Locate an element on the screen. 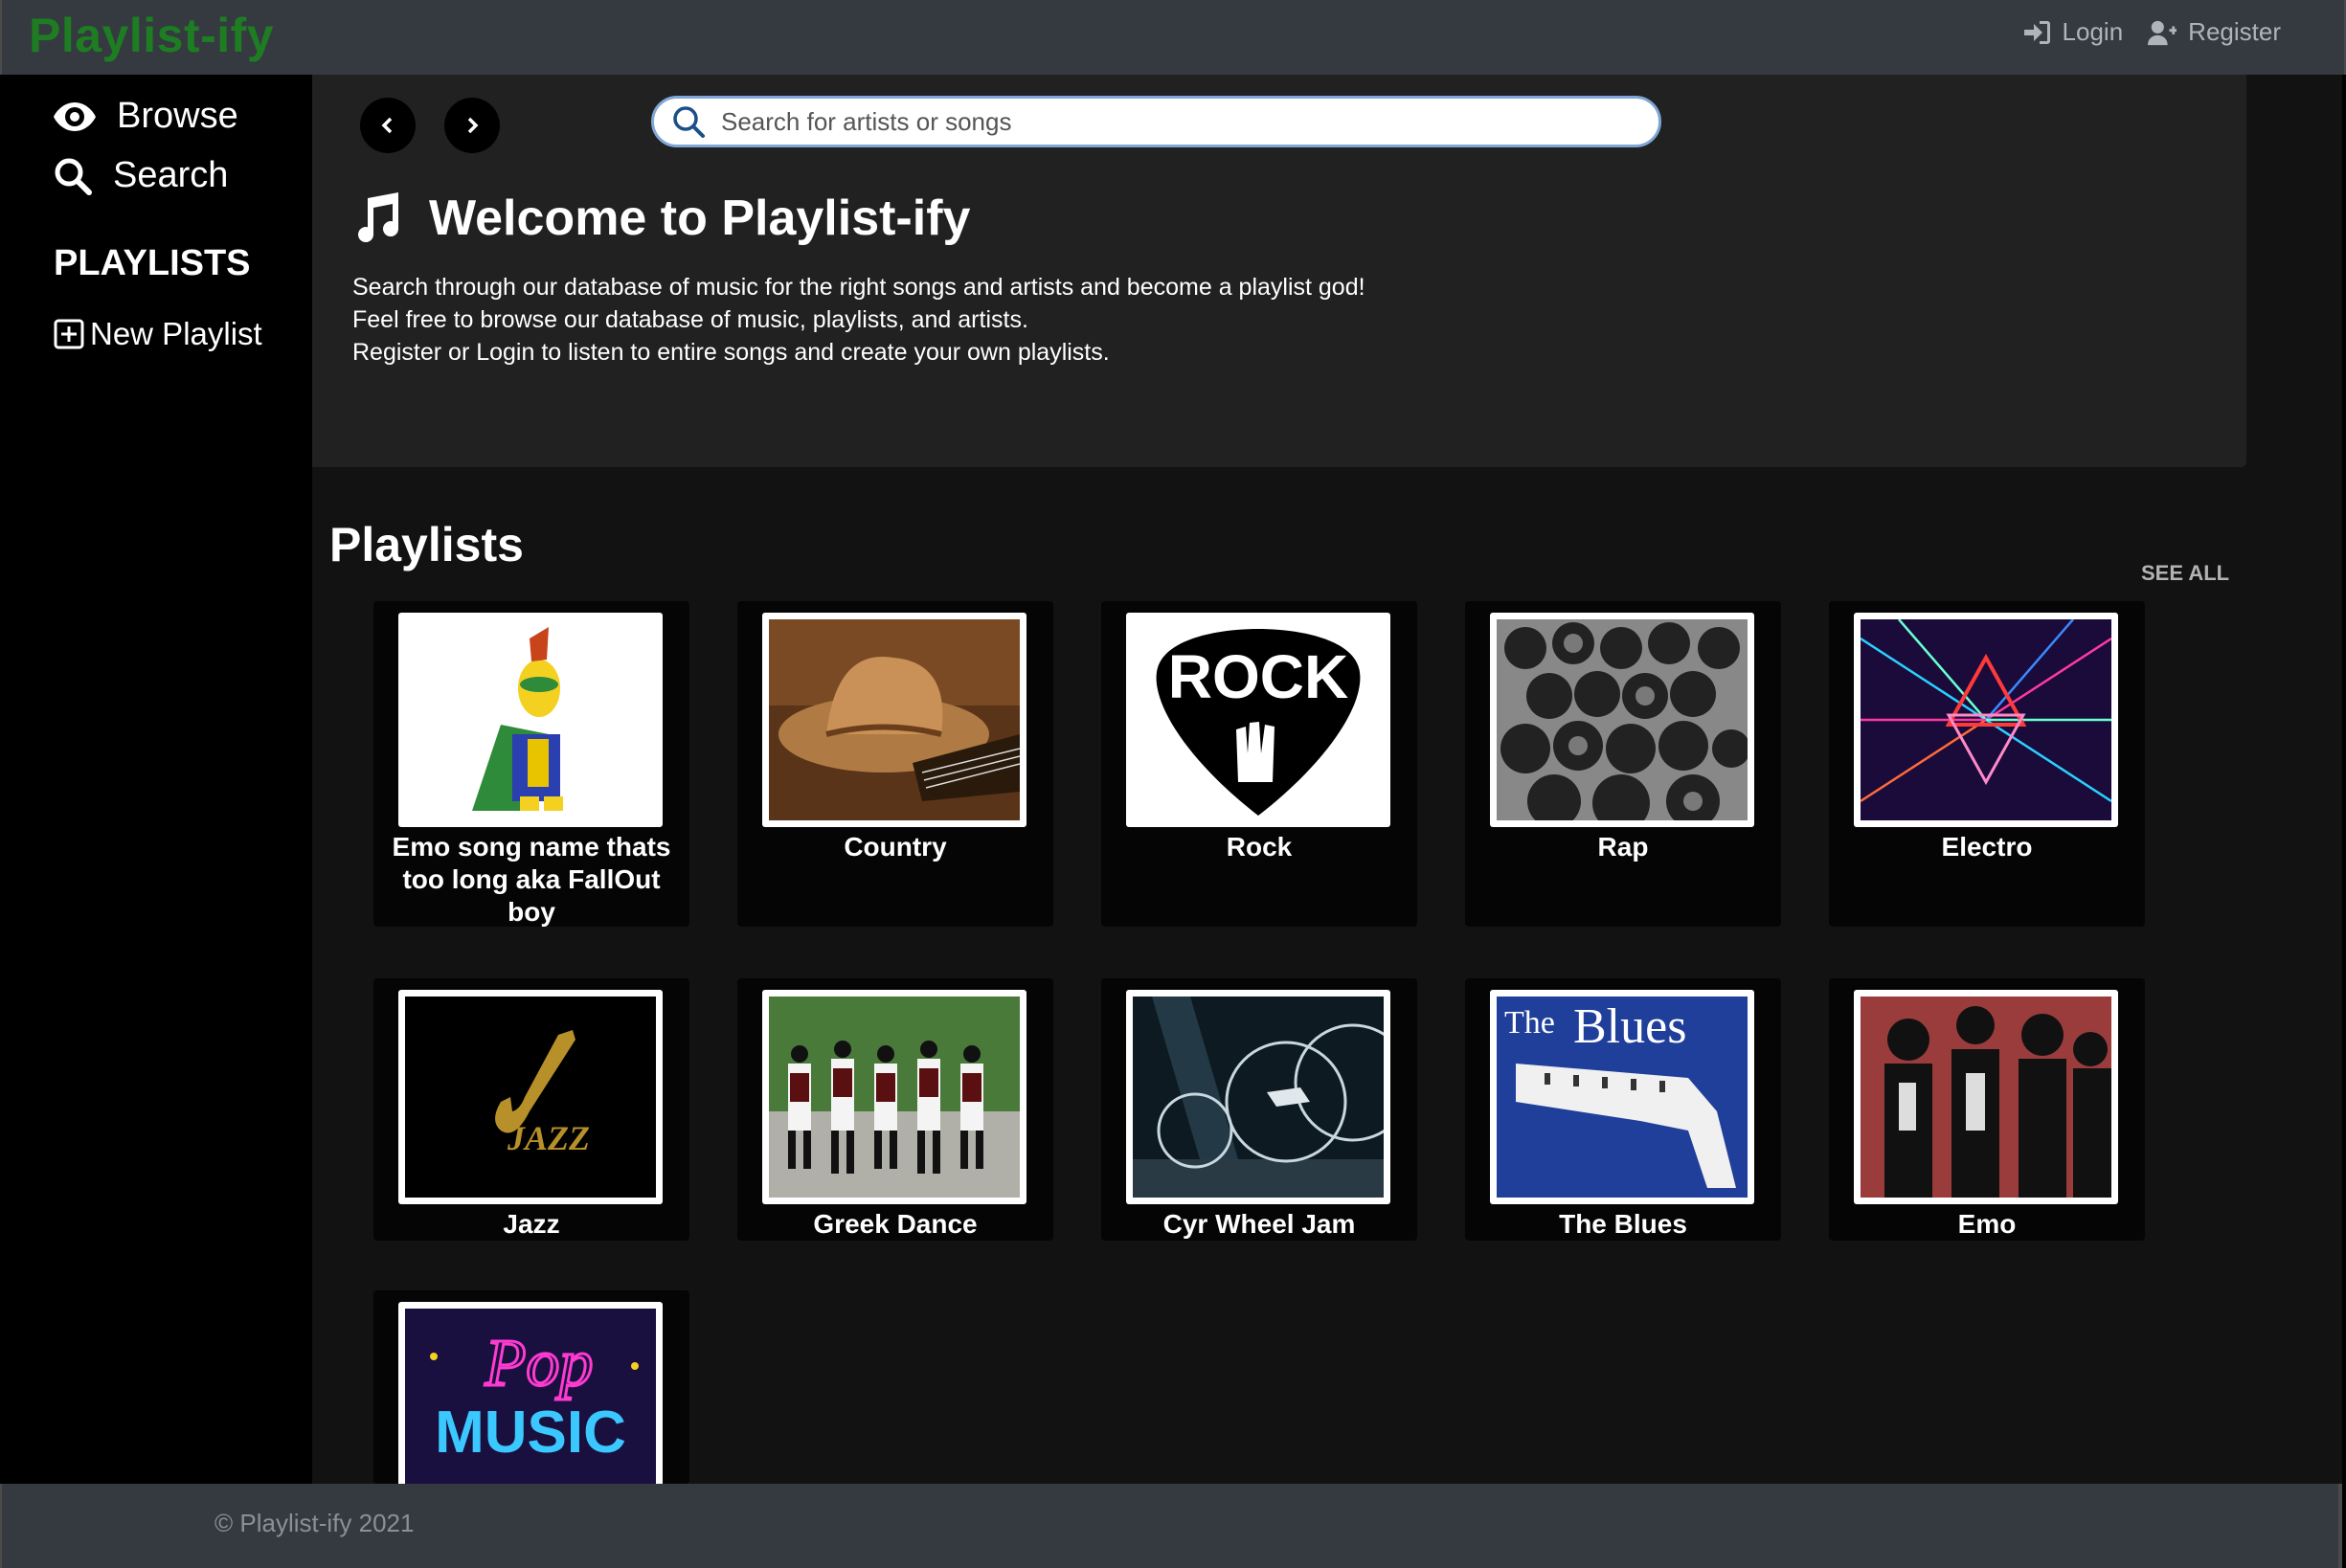 Image resolution: width=2346 pixels, height=1568 pixels. playlist-card: Cyr Wheel Jam is located at coordinates (1259, 1109).